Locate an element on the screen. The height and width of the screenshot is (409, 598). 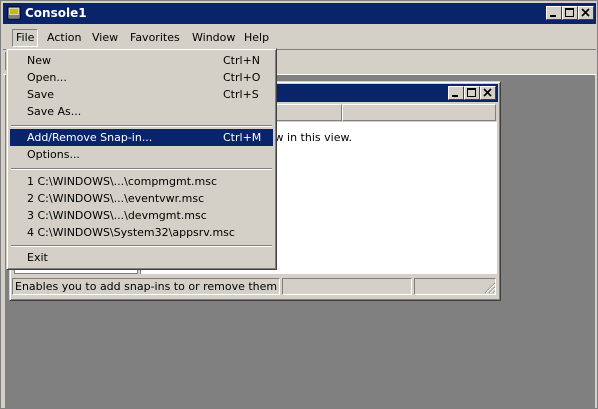
mmc-console-icon is located at coordinates (14, 13).